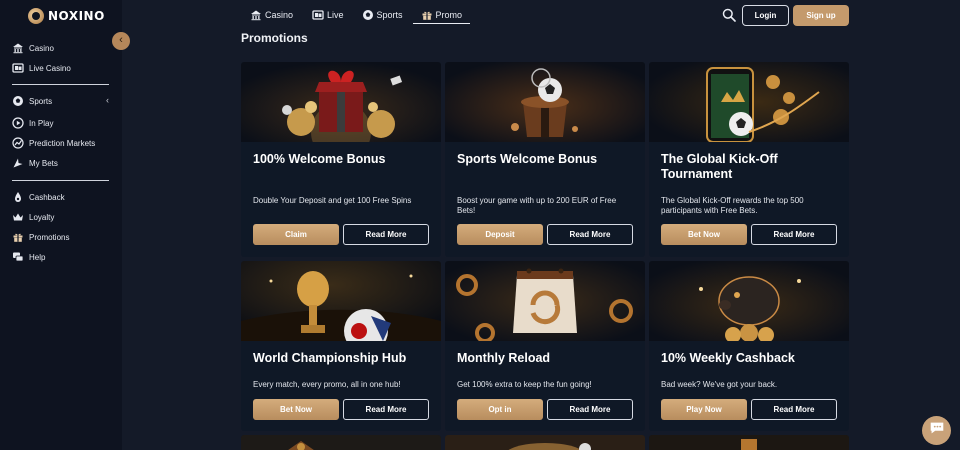 Image resolution: width=960 pixels, height=450 pixels. I want to click on sidebar-item-sports: Sports ‹, so click(60, 101).